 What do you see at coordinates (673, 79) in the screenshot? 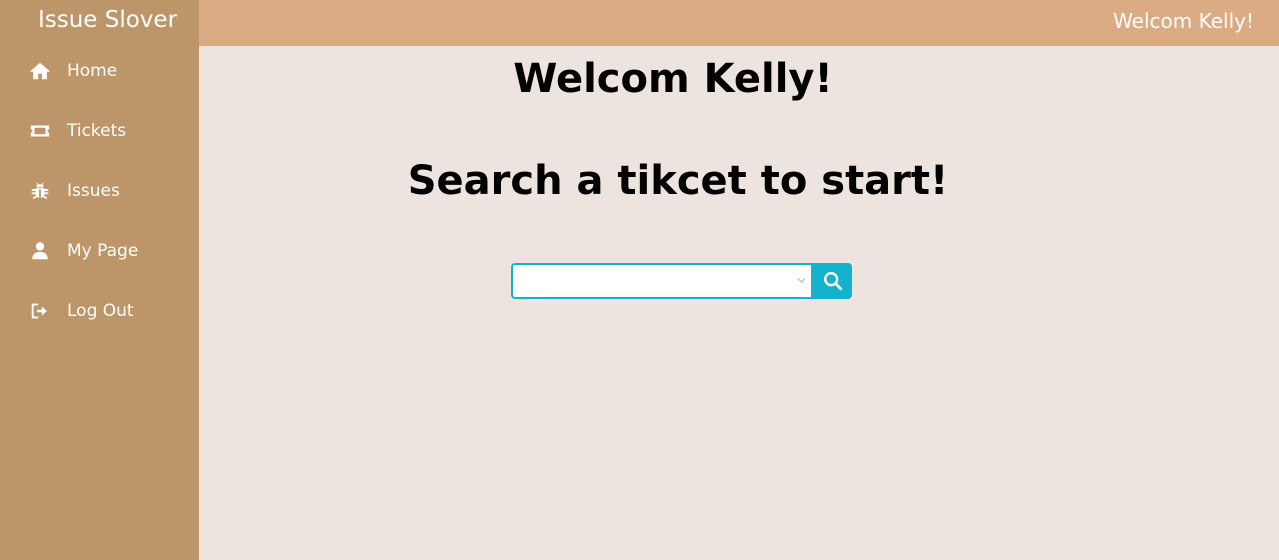
I see `welcome-heading: Welcom Kelly!` at bounding box center [673, 79].